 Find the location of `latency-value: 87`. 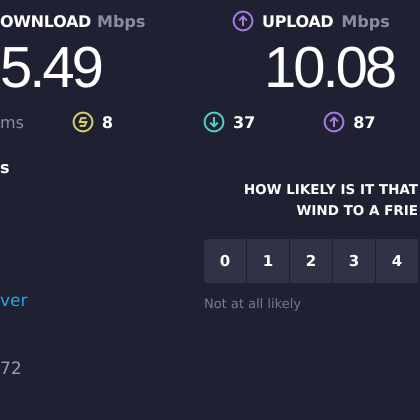

latency-value: 87 is located at coordinates (364, 122).